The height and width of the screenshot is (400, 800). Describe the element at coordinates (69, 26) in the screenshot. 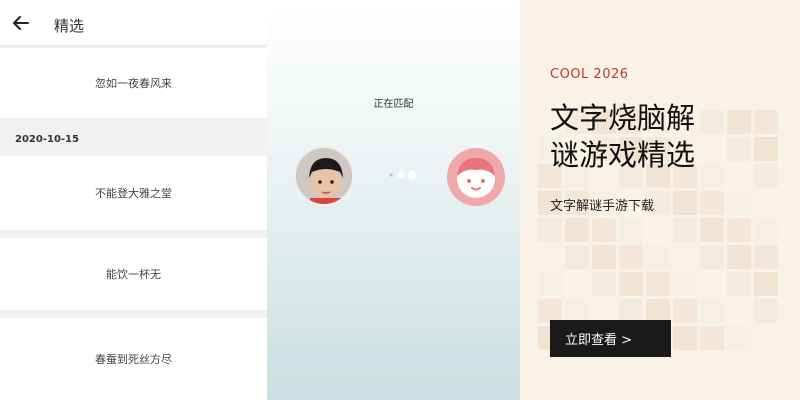

I see `page-title: 精选` at that location.